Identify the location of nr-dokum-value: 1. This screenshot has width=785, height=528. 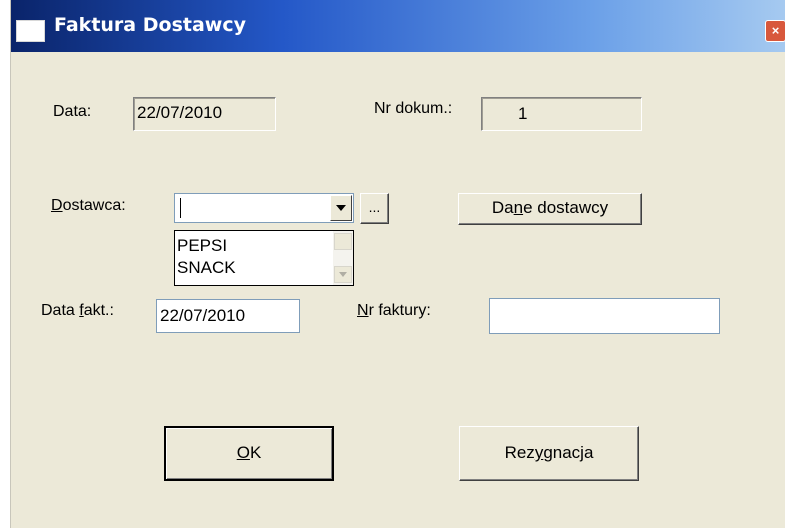
(523, 113).